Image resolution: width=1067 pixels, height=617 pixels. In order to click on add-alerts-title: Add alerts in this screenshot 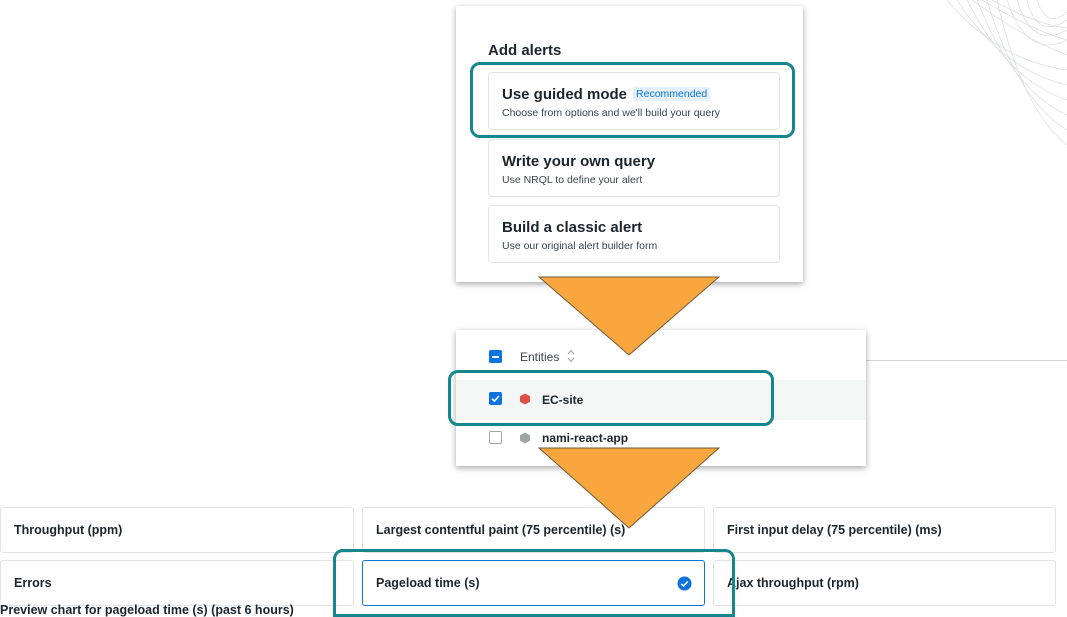, I will do `click(525, 50)`.